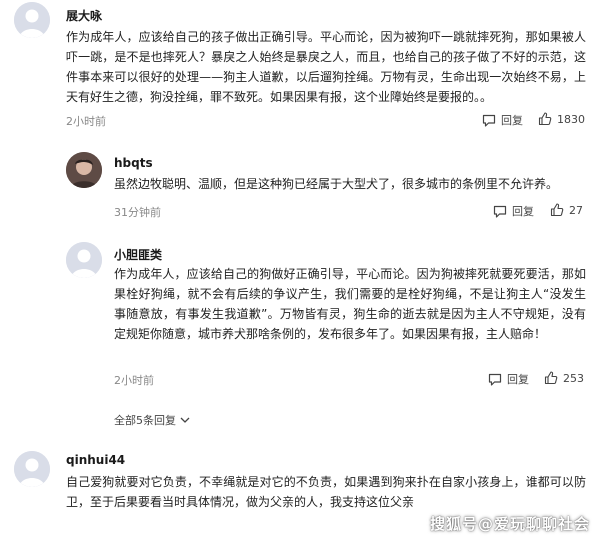 Image resolution: width=600 pixels, height=542 pixels. I want to click on comment-username: 小胆匪类, so click(138, 254).